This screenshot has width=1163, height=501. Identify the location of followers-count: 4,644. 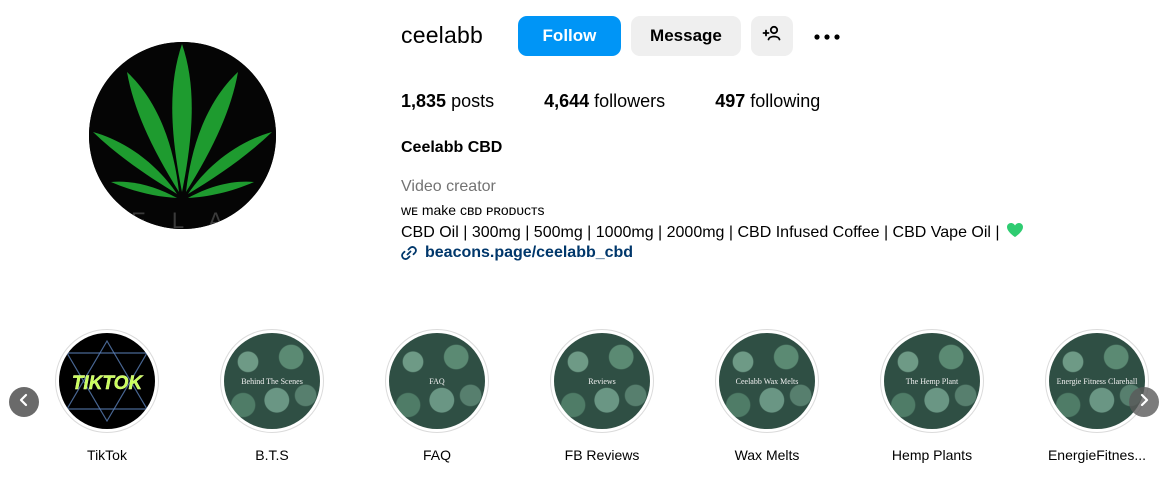
(567, 101).